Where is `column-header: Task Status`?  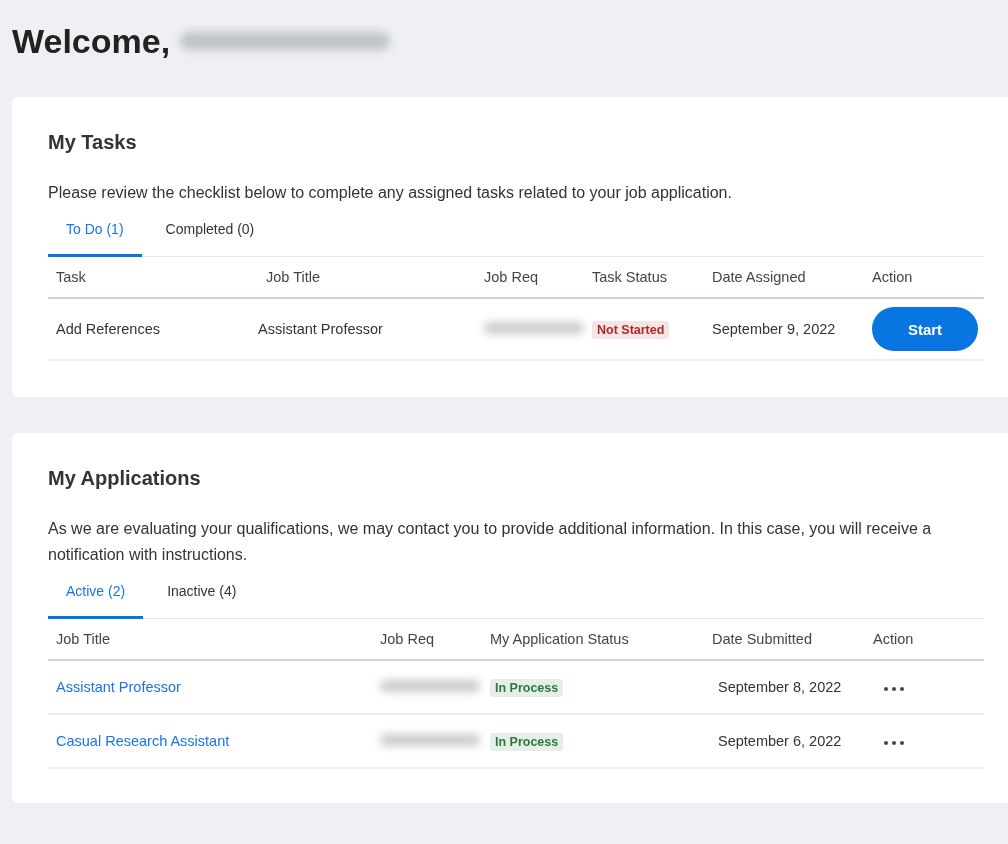
column-header: Task Status is located at coordinates (629, 277).